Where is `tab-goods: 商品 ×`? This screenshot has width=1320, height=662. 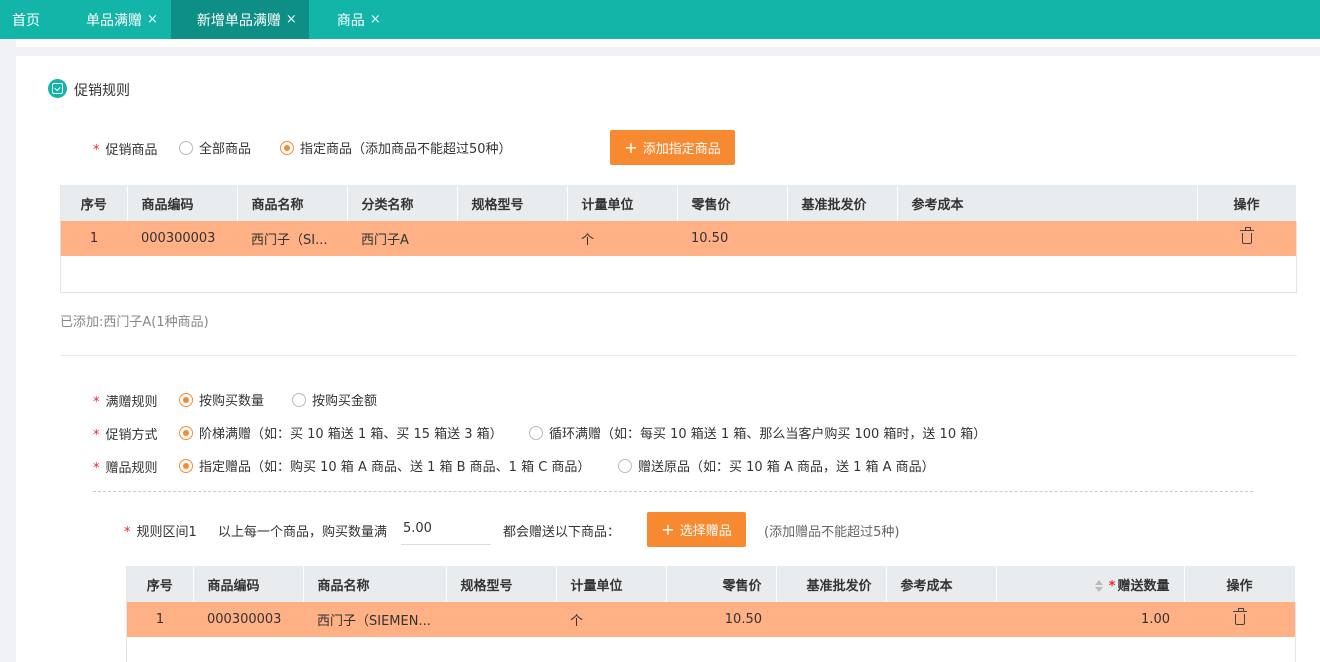 tab-goods: 商品 × is located at coordinates (352, 19).